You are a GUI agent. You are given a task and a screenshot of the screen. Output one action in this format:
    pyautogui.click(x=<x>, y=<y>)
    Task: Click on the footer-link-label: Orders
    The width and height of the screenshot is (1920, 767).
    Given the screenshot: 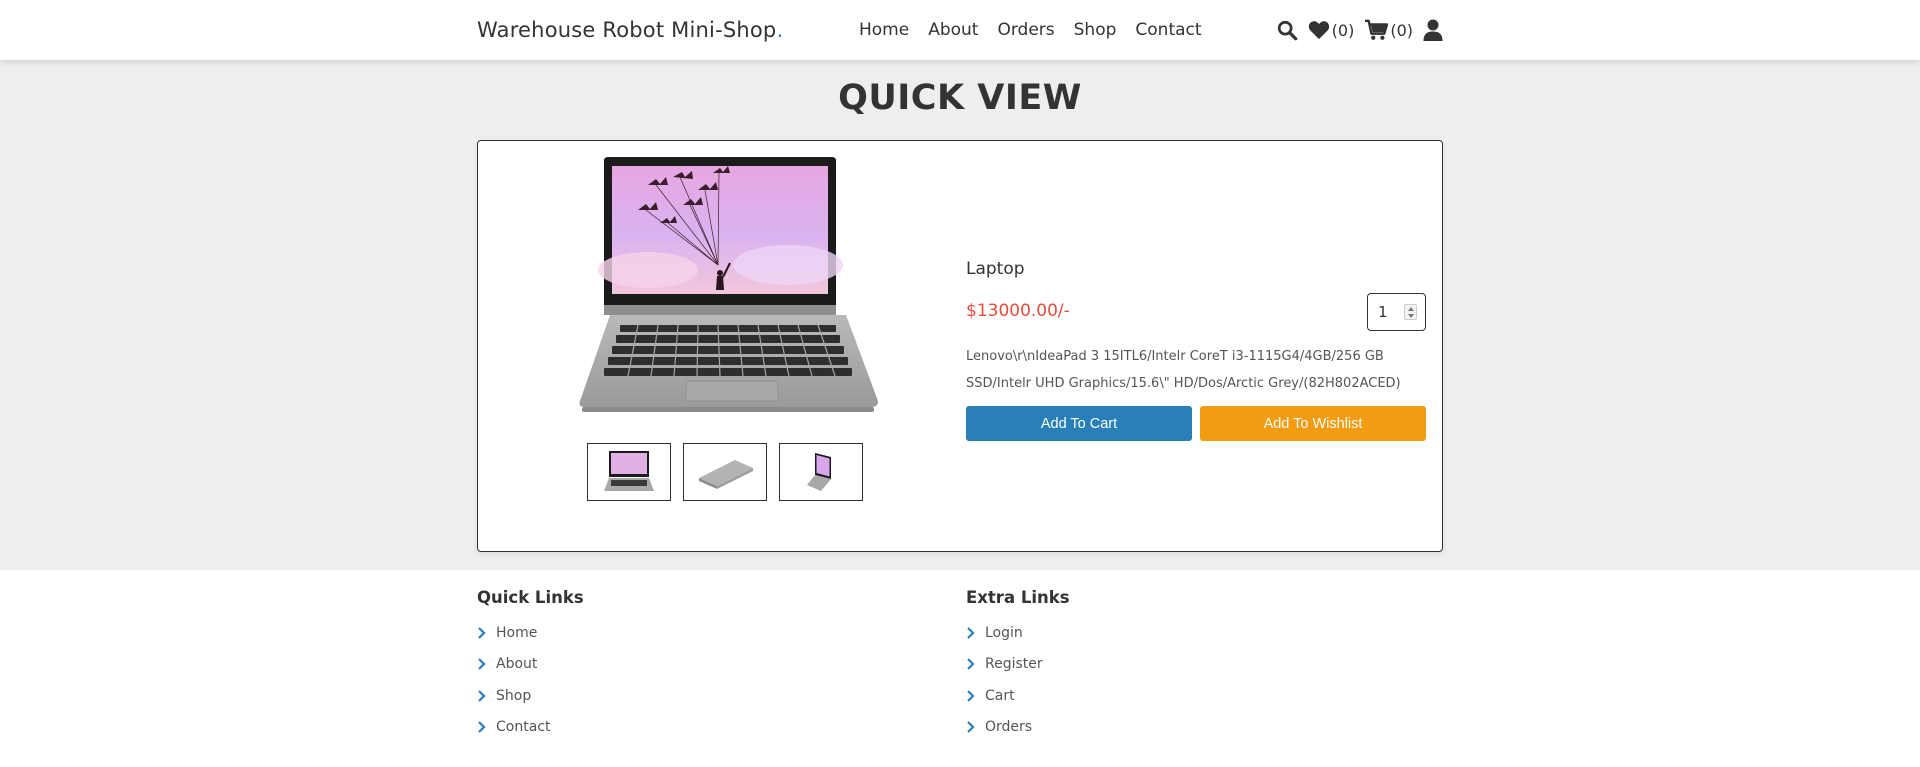 What is the action you would take?
    pyautogui.click(x=1009, y=727)
    